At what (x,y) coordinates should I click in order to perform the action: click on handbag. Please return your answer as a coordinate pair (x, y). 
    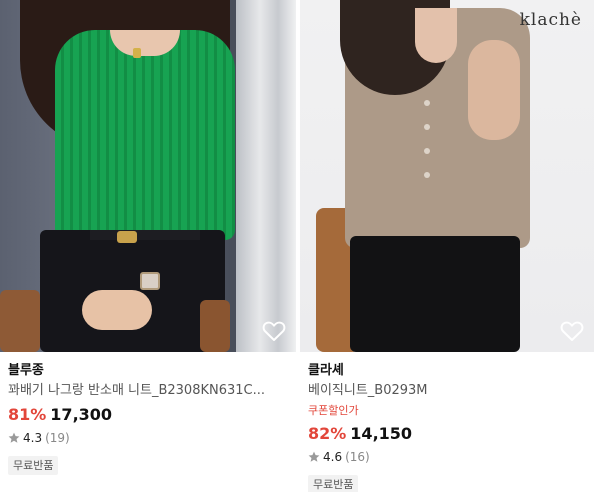
    Looking at the image, I should click on (20, 321).